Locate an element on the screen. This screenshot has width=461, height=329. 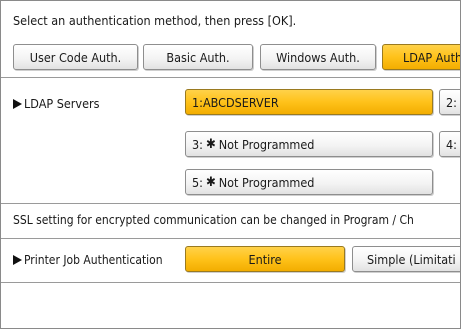
simple-limitation-option-button: Simple (Limitati is located at coordinates (406, 259).